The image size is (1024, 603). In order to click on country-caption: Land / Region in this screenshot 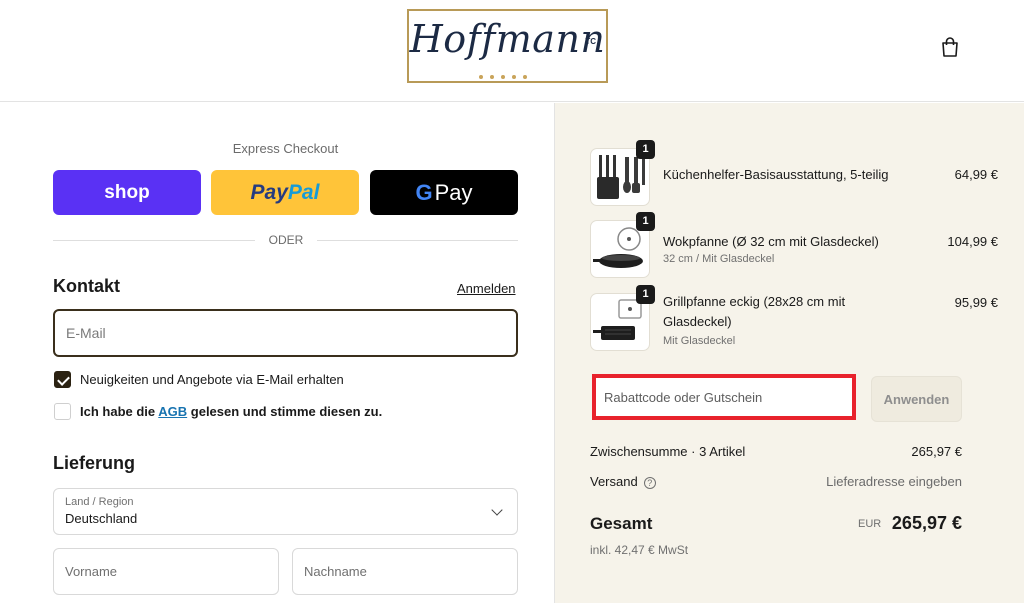, I will do `click(99, 502)`.